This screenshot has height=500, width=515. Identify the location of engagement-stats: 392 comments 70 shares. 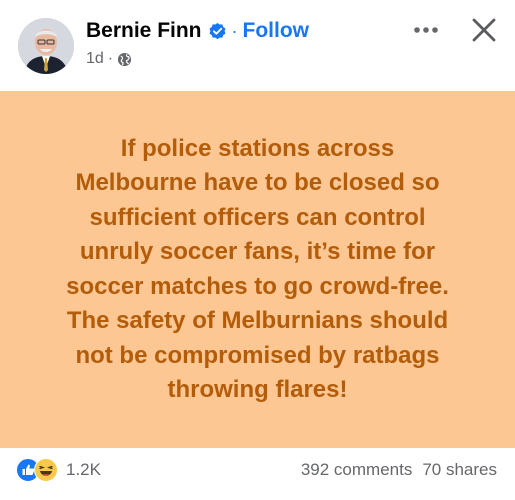
(399, 470).